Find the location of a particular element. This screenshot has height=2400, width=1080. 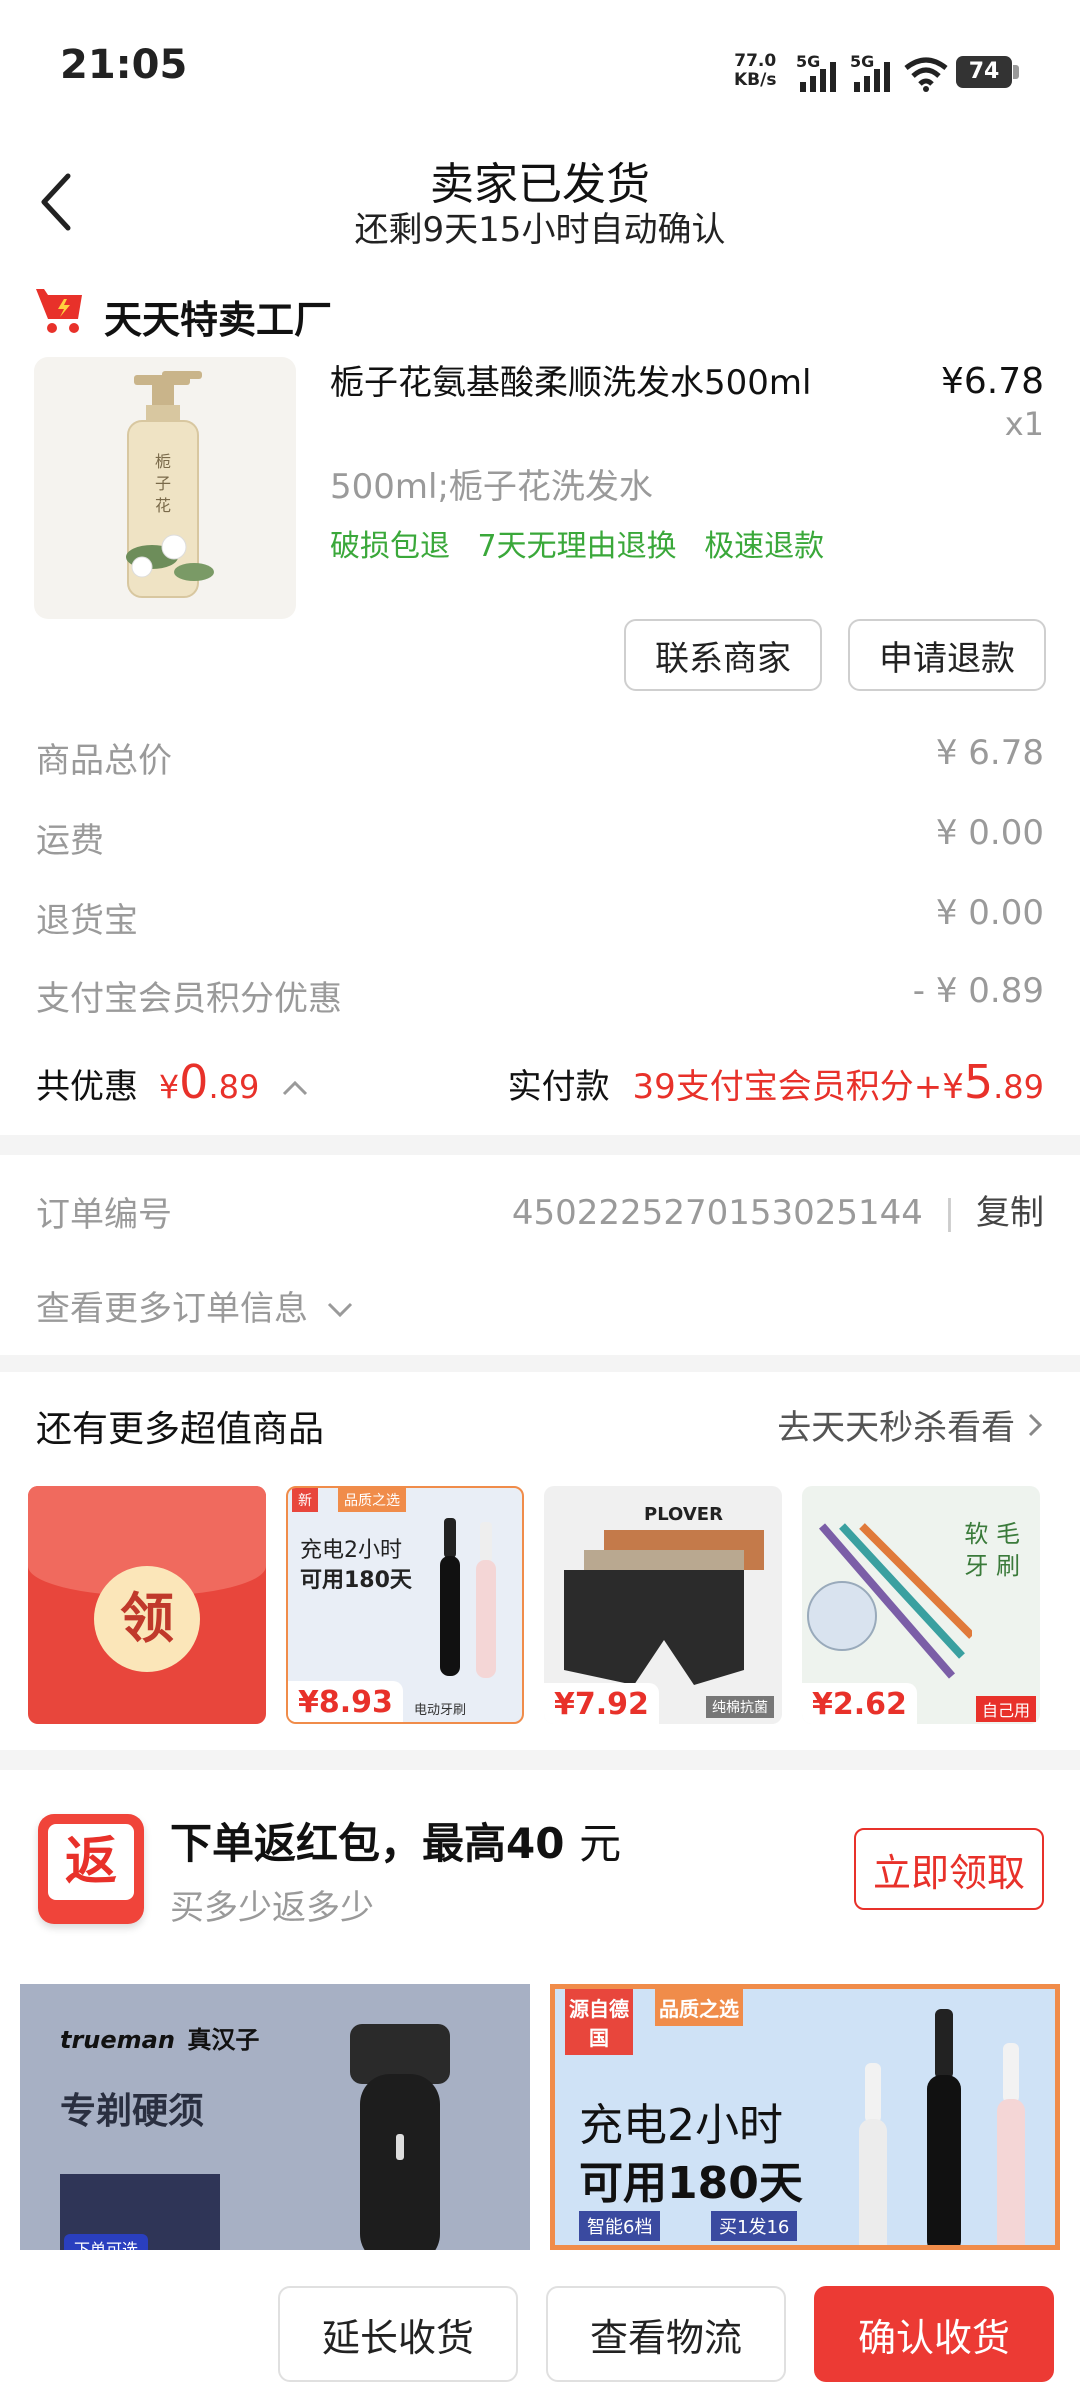

promo-toothbrush: 源自德国 品质之选 充电2小时 可用180天 智能6档 买1发16 is located at coordinates (805, 2117).